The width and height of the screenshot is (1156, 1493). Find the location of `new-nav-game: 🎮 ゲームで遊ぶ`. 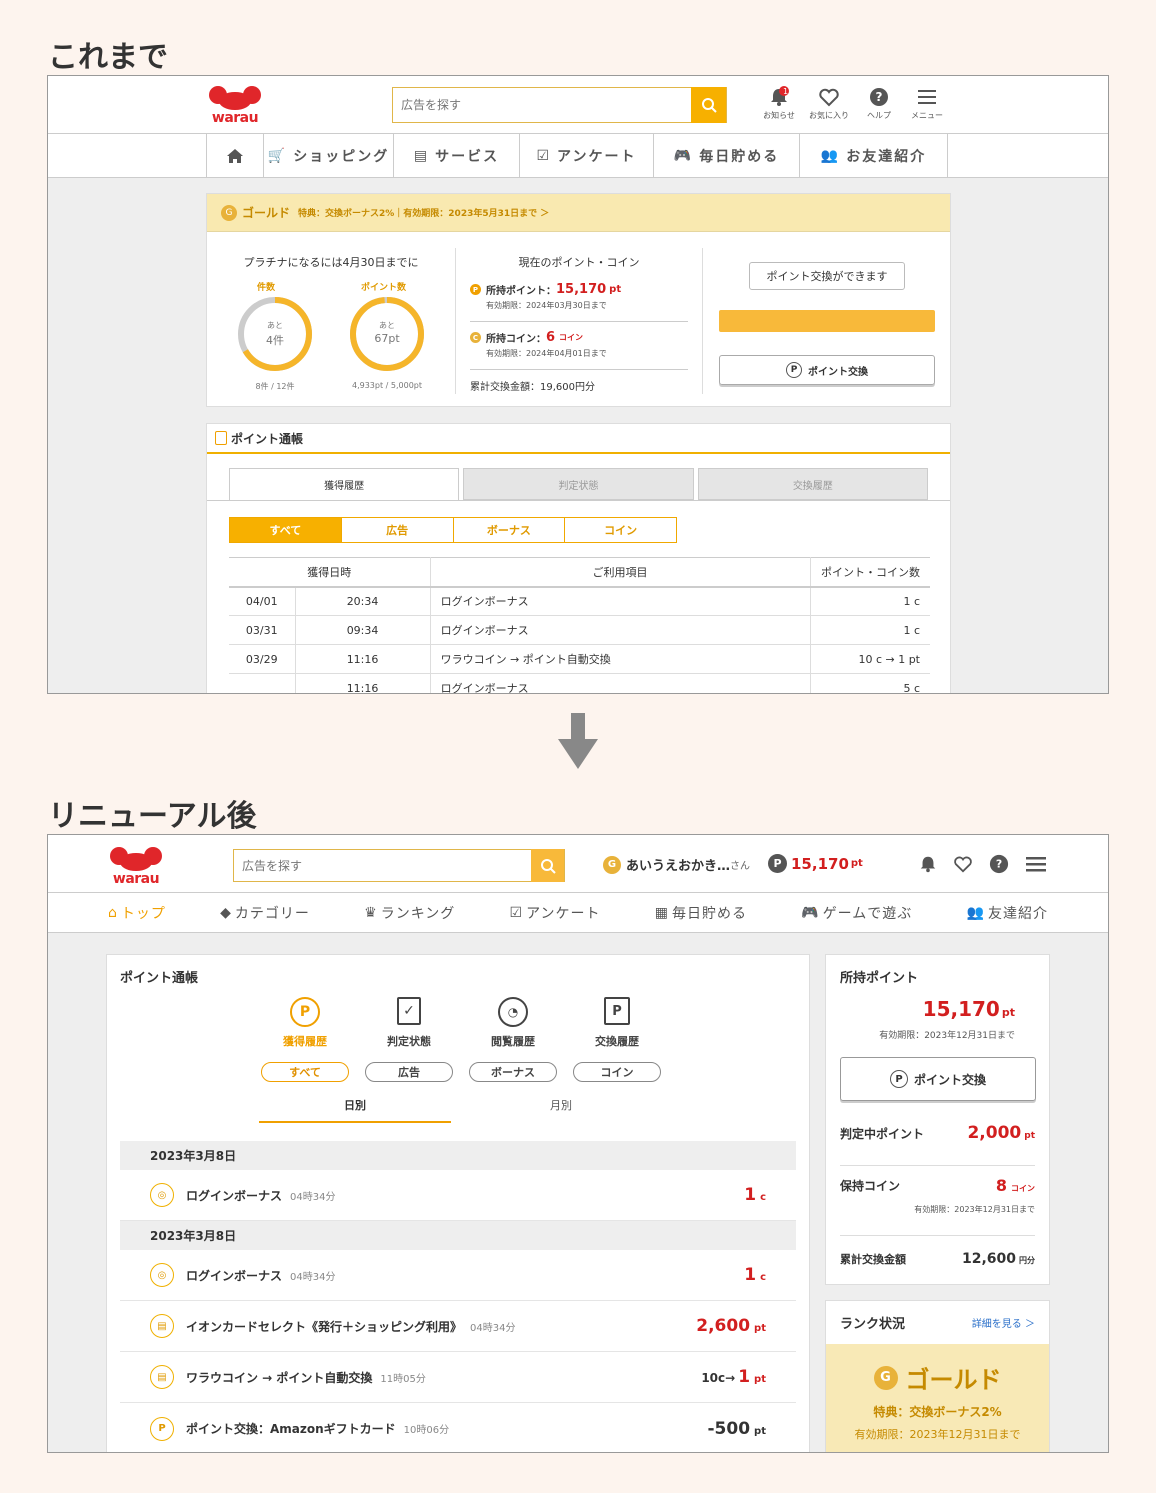

new-nav-game: 🎮 ゲームで遊ぶ is located at coordinates (856, 912).